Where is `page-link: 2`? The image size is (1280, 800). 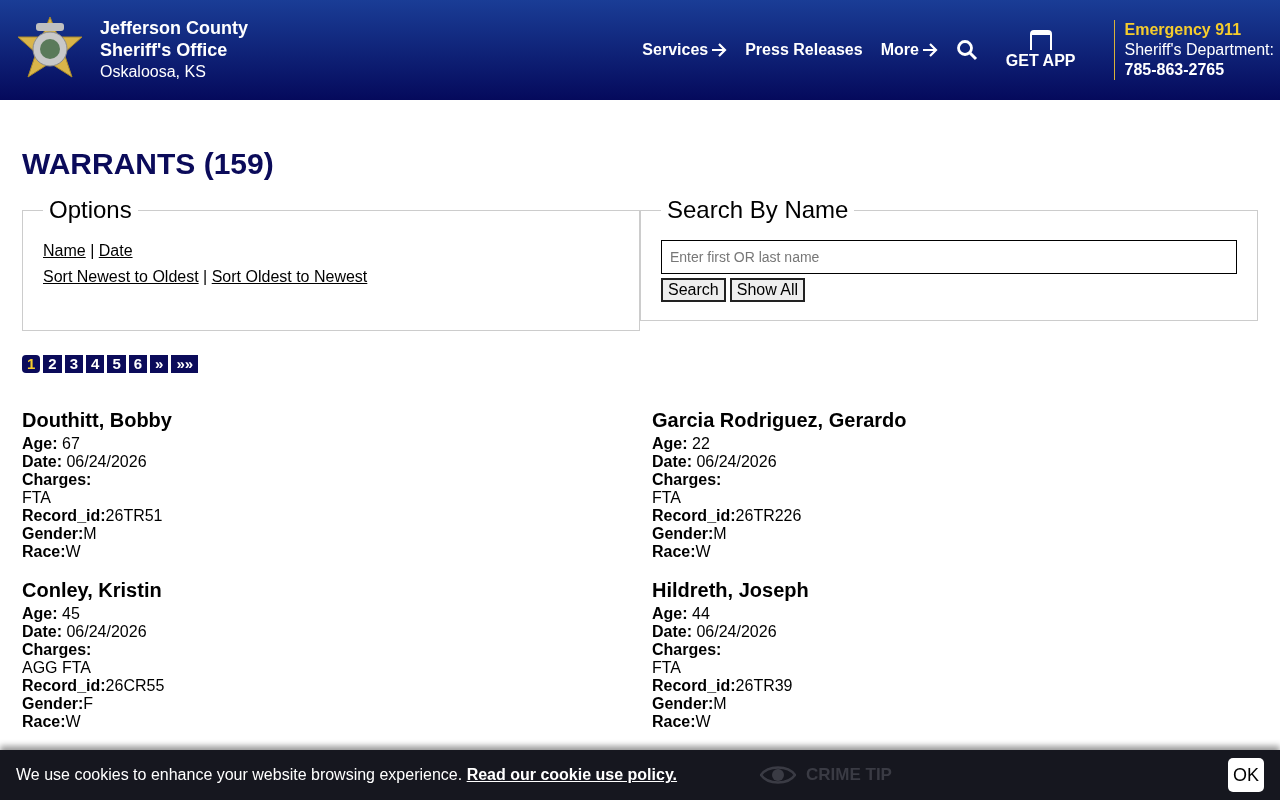
page-link: 2 is located at coordinates (52, 364).